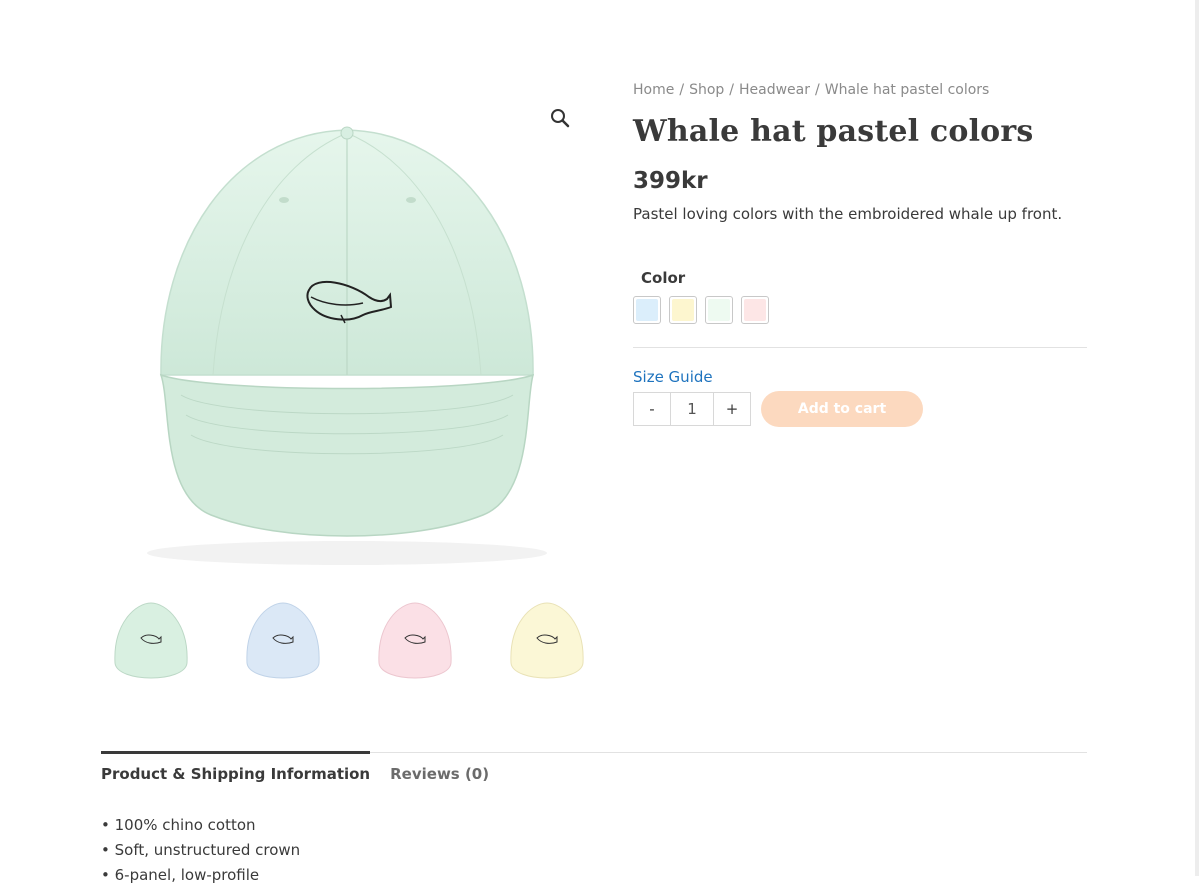 The height and width of the screenshot is (888, 1199). Describe the element at coordinates (347, 648) in the screenshot. I see `gallery-thumbnails` at that location.